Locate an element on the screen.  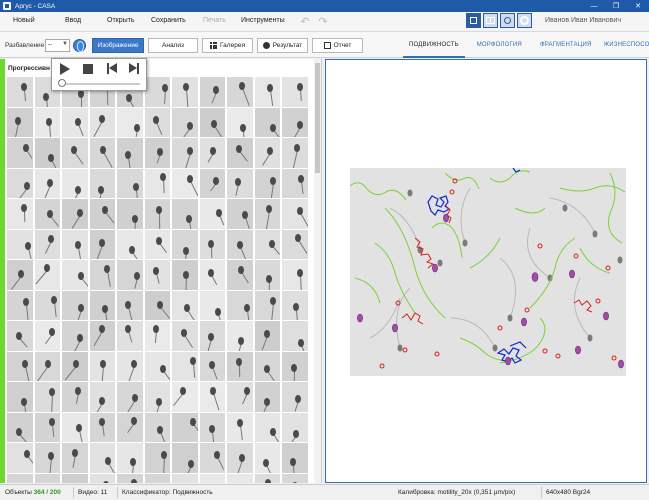
image-button: Изображение is located at coordinates (118, 45).